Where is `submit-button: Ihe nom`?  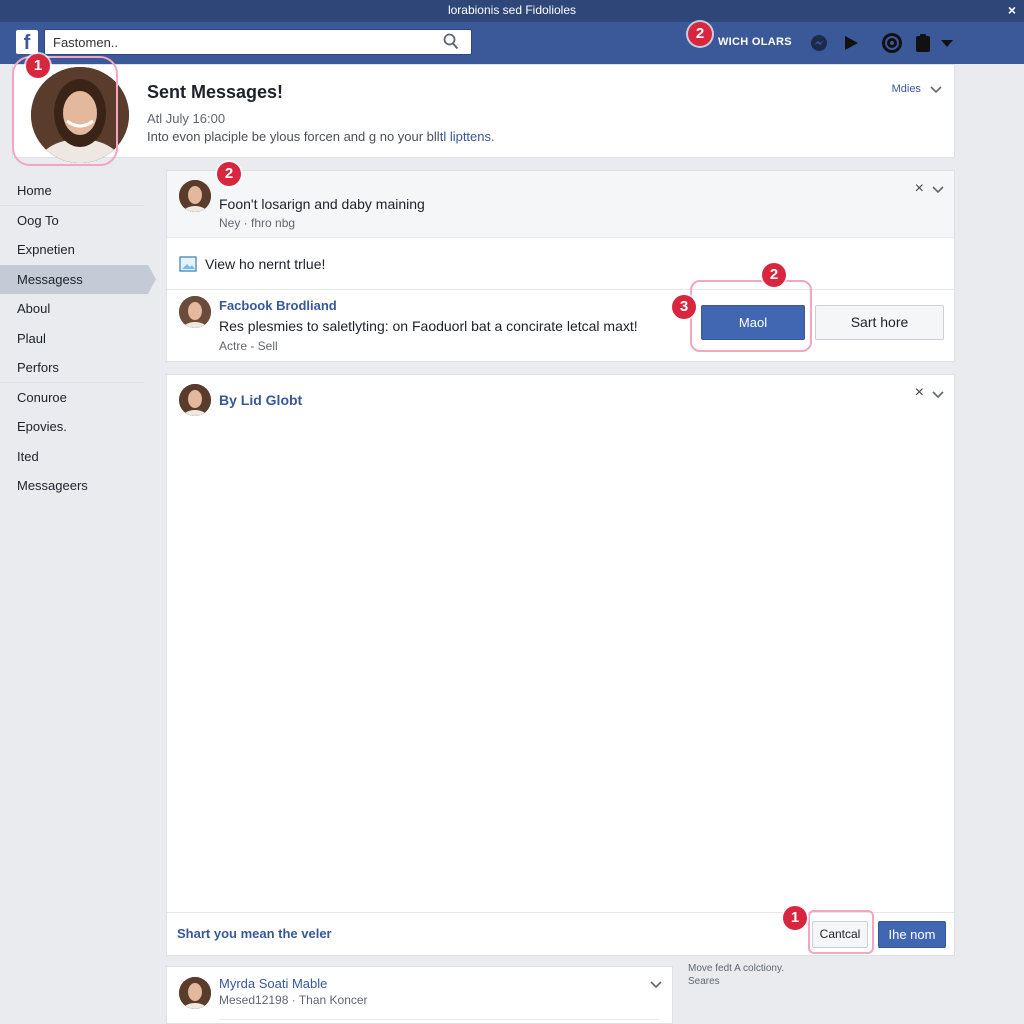
submit-button: Ihe nom is located at coordinates (912, 934).